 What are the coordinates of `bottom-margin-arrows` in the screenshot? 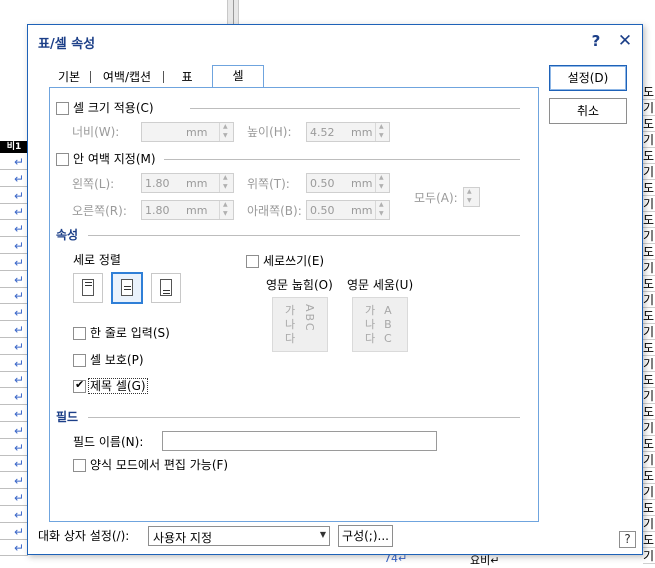 It's located at (382, 210).